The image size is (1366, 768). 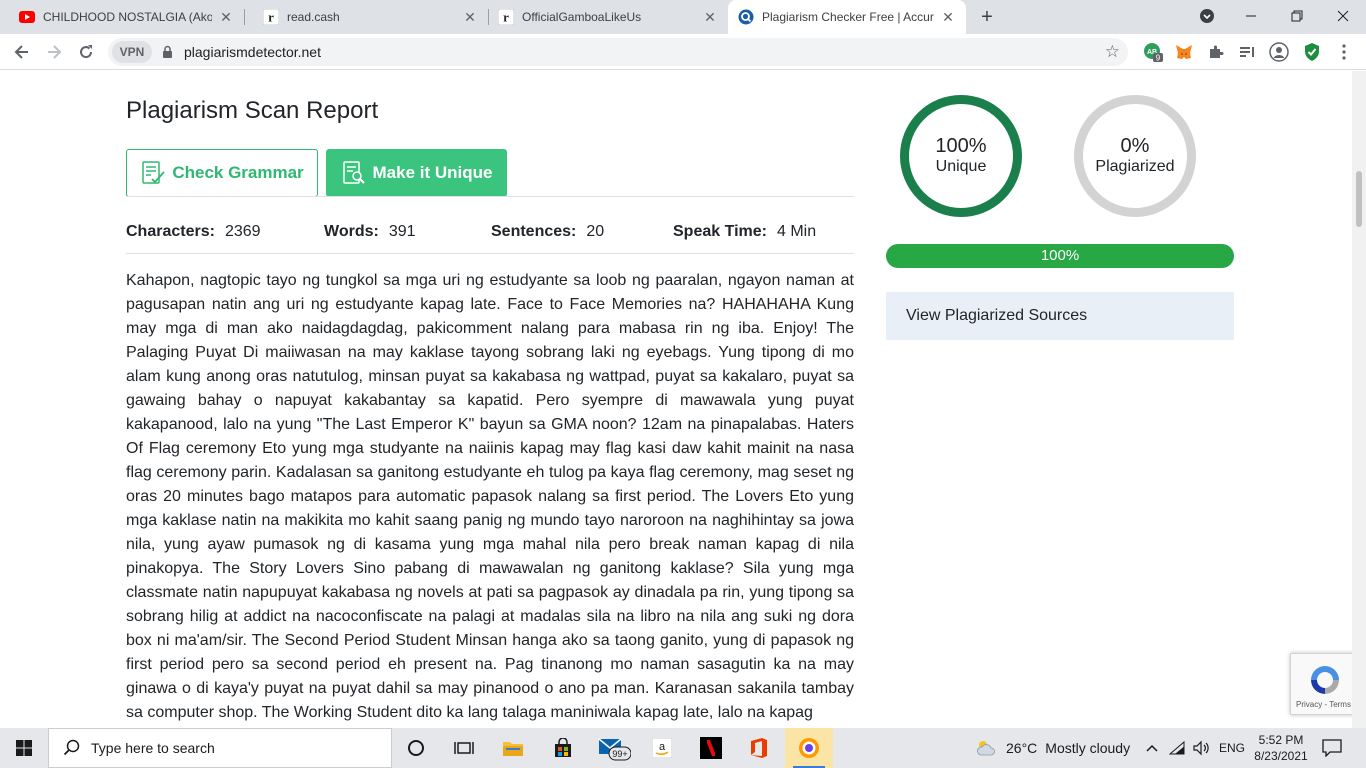 What do you see at coordinates (1247, 52) in the screenshot?
I see `reading-list-icon` at bounding box center [1247, 52].